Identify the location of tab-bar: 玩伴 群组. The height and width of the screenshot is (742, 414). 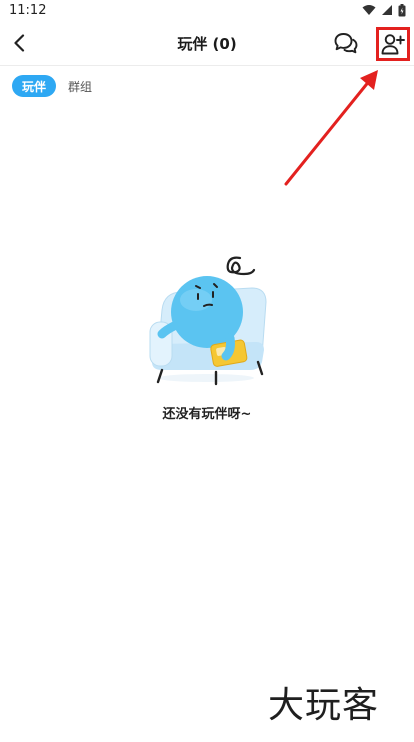
(54, 86).